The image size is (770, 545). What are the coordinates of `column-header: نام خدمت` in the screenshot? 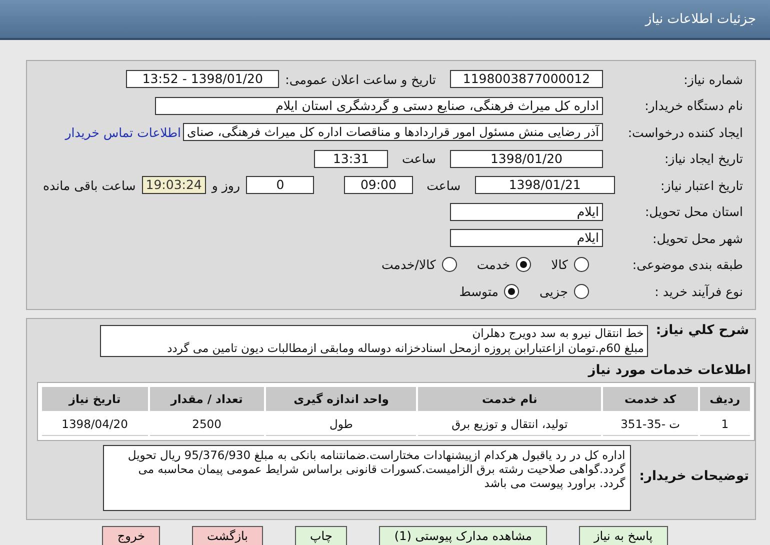 It's located at (509, 398).